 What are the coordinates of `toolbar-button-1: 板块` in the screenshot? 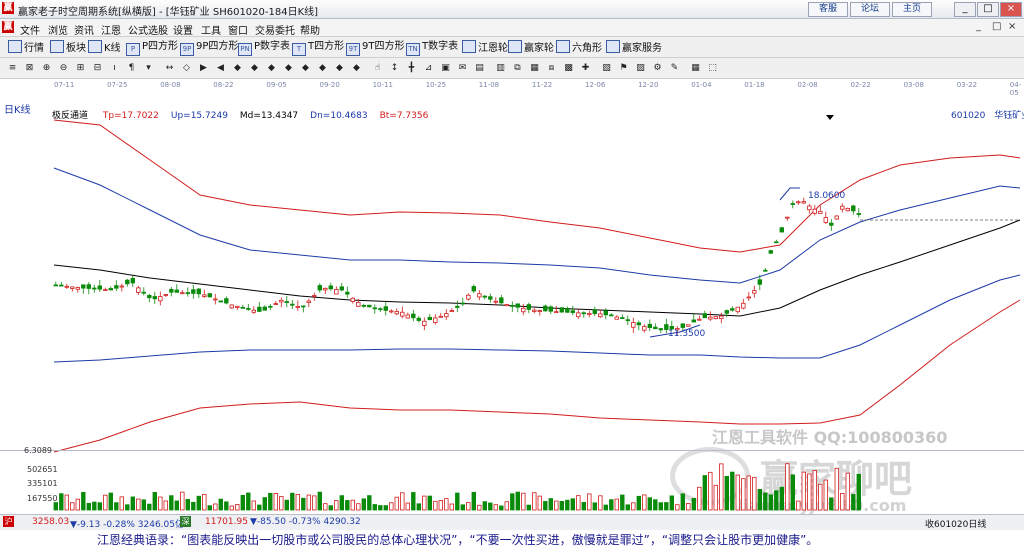 It's located at (68, 47).